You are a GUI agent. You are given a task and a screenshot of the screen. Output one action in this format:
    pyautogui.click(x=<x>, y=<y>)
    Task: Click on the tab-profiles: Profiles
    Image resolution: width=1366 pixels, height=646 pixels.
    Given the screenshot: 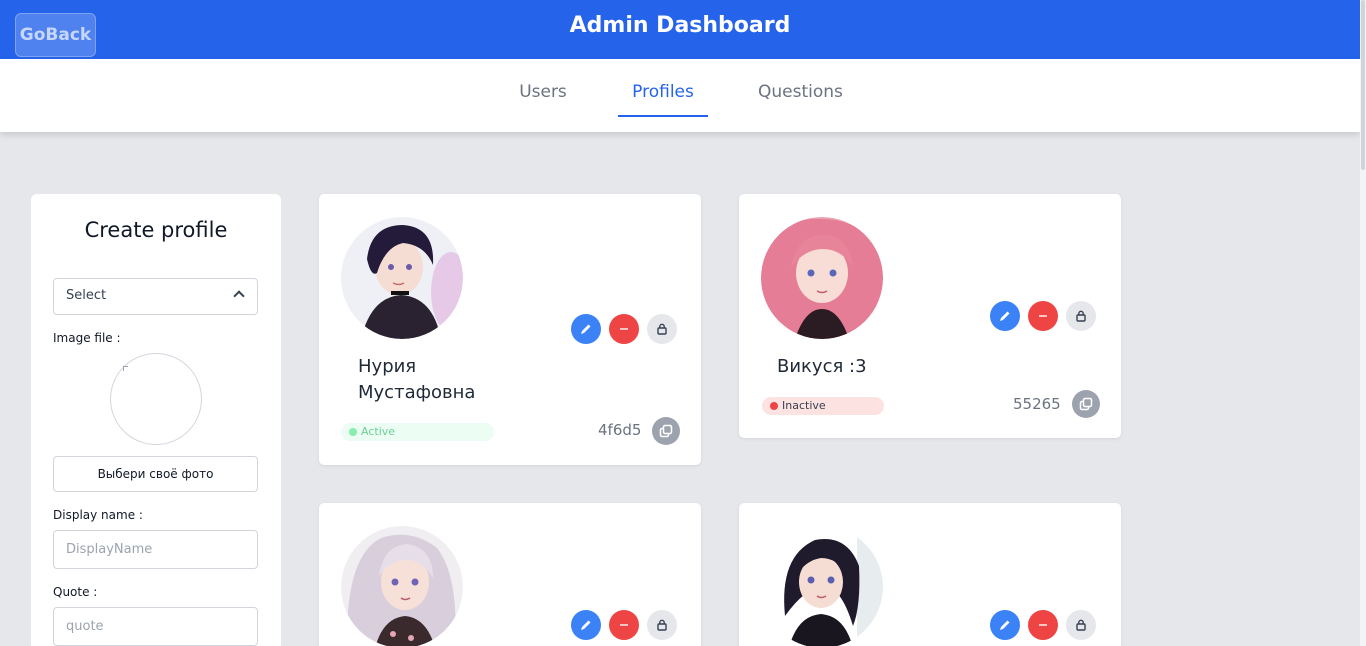 What is the action you would take?
    pyautogui.click(x=663, y=92)
    